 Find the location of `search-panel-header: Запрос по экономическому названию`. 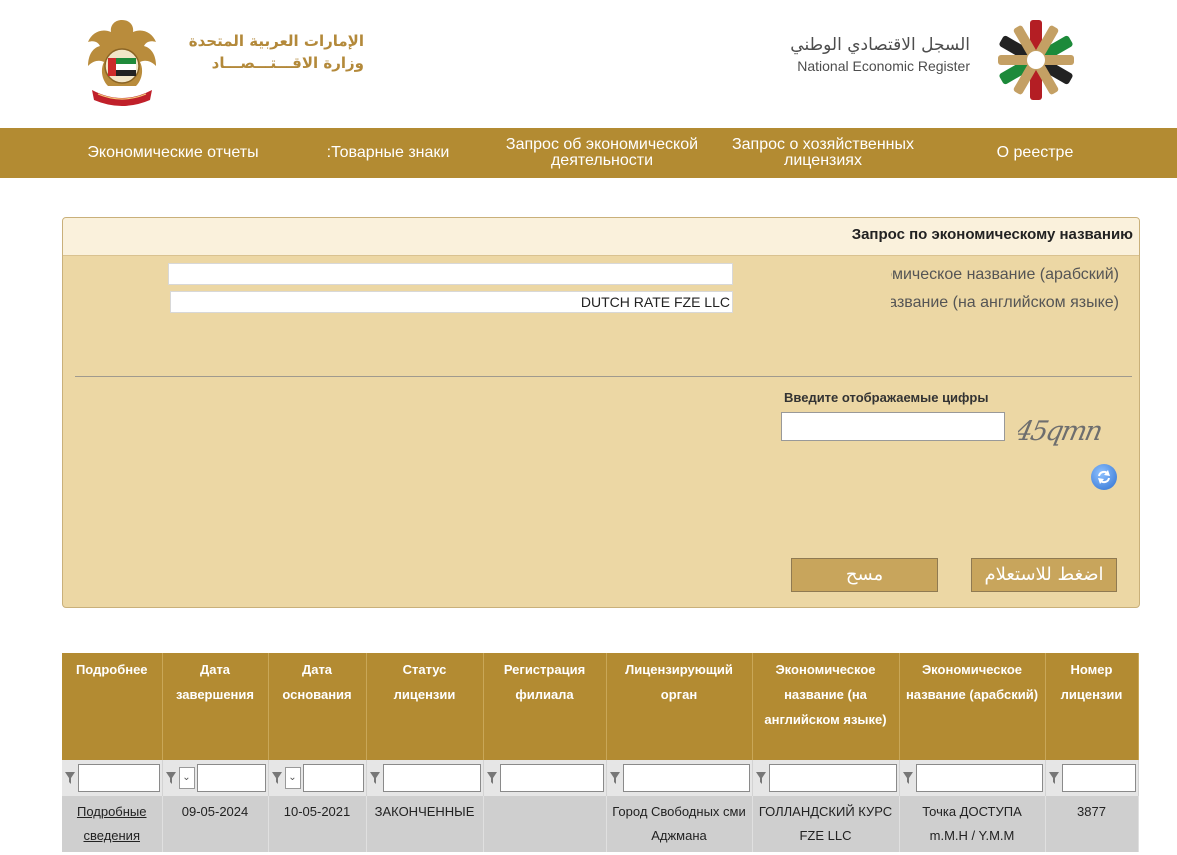

search-panel-header: Запрос по экономическому названию is located at coordinates (601, 237).